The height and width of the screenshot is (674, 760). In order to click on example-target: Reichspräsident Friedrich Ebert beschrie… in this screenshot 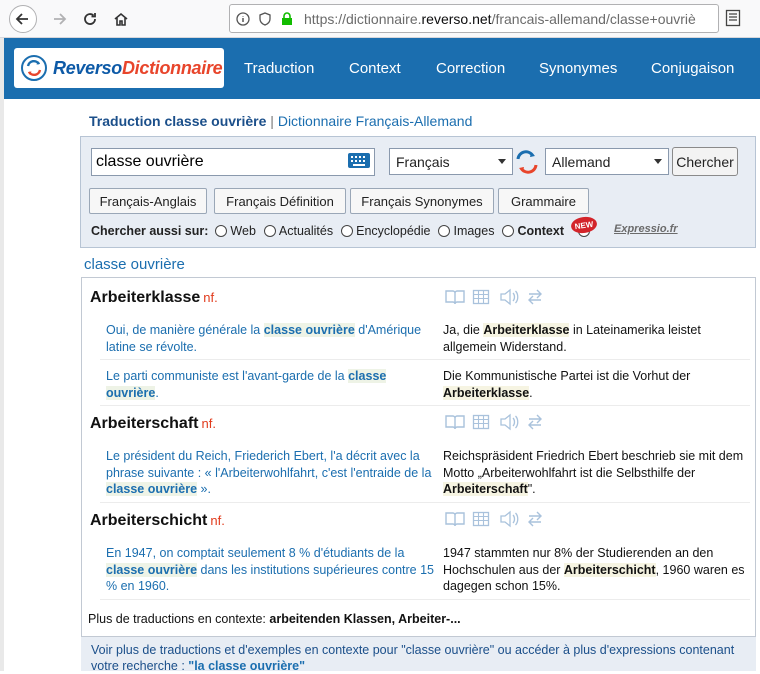, I will do `click(593, 472)`.